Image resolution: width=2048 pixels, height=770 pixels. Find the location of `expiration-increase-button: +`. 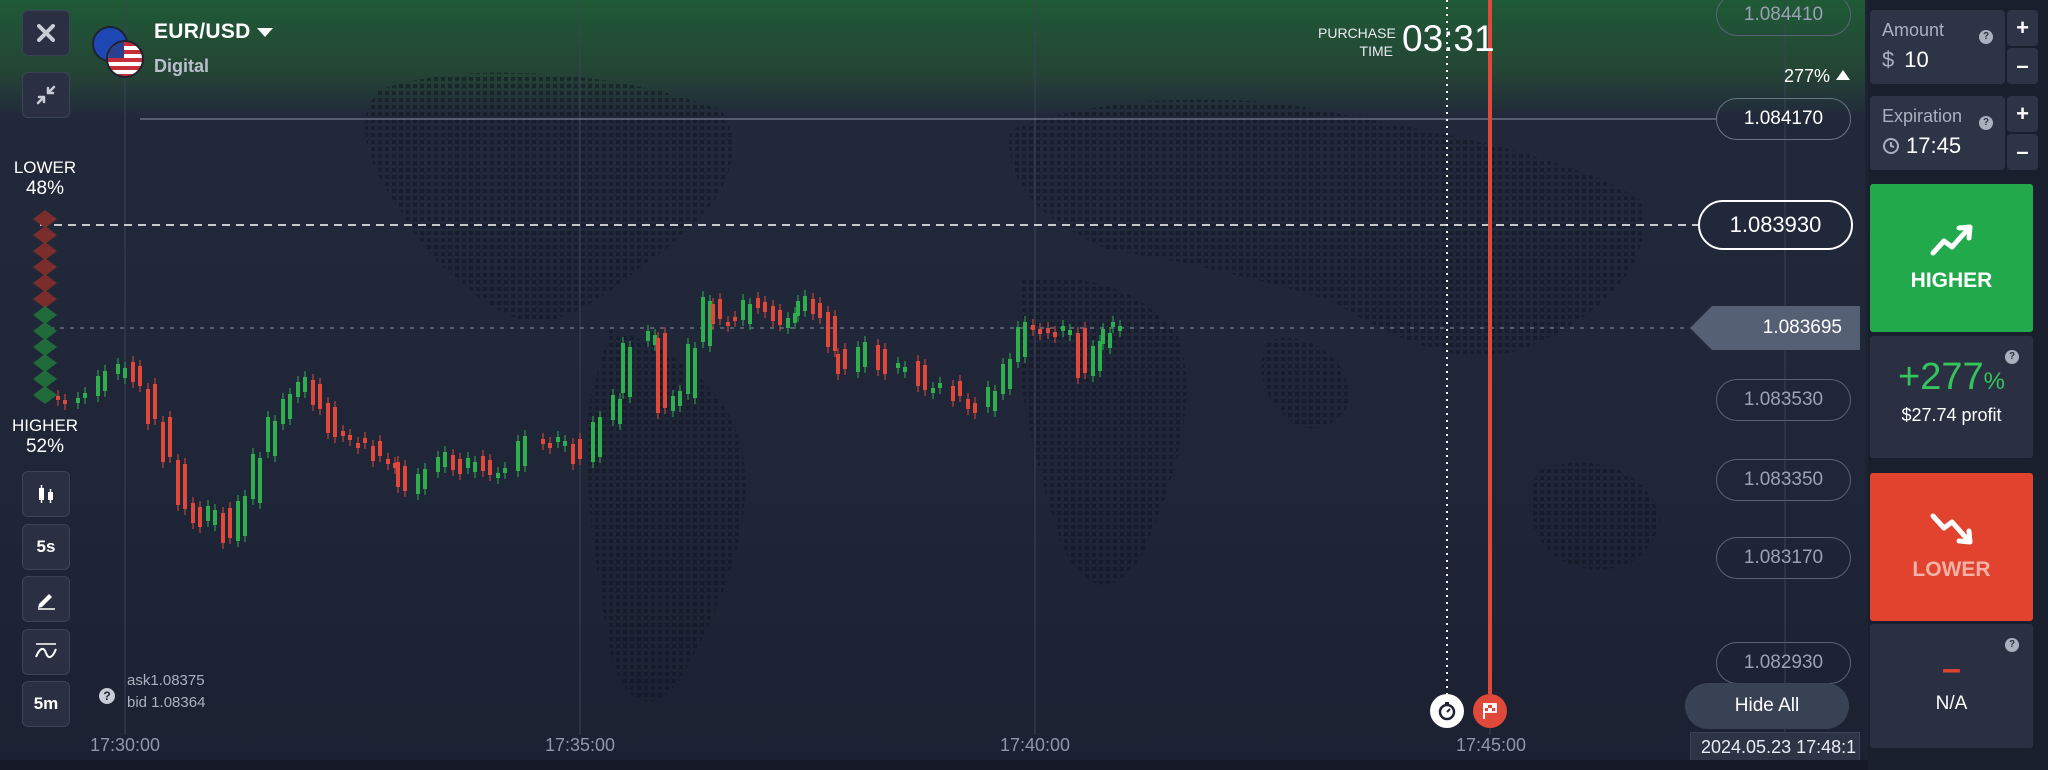

expiration-increase-button: + is located at coordinates (2022, 114).